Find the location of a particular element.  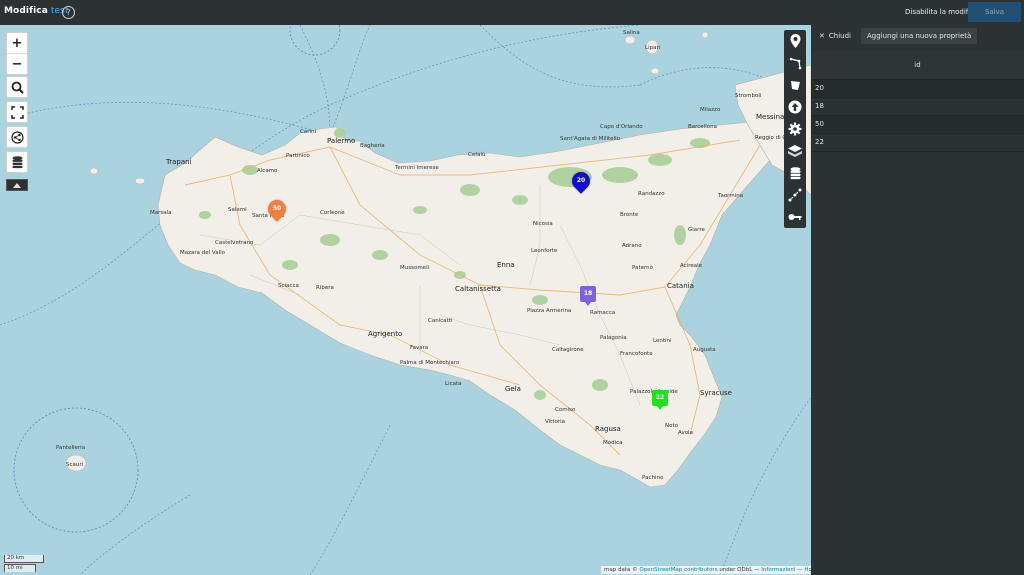

place-label: Mazara del Vallo is located at coordinates (203, 253).